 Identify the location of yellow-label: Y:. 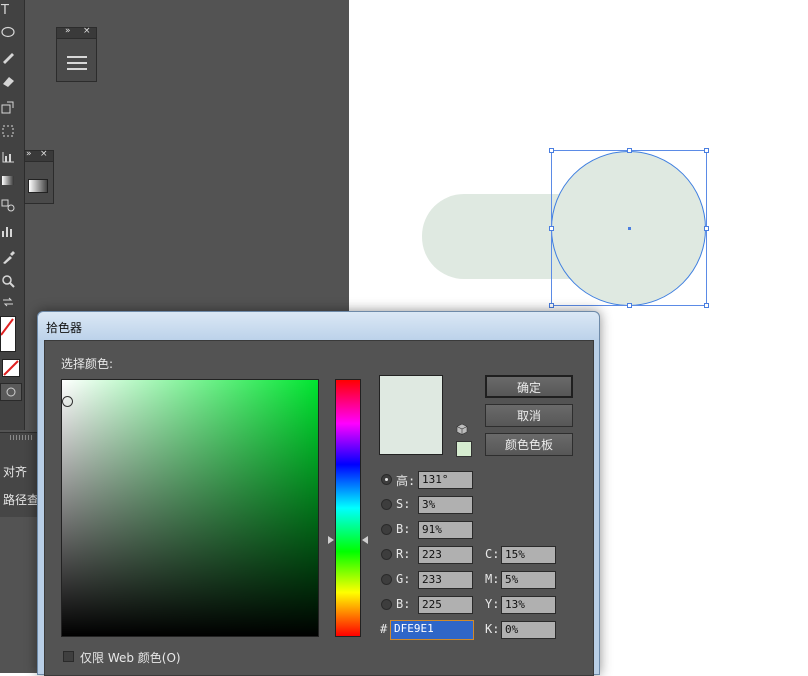
(492, 604).